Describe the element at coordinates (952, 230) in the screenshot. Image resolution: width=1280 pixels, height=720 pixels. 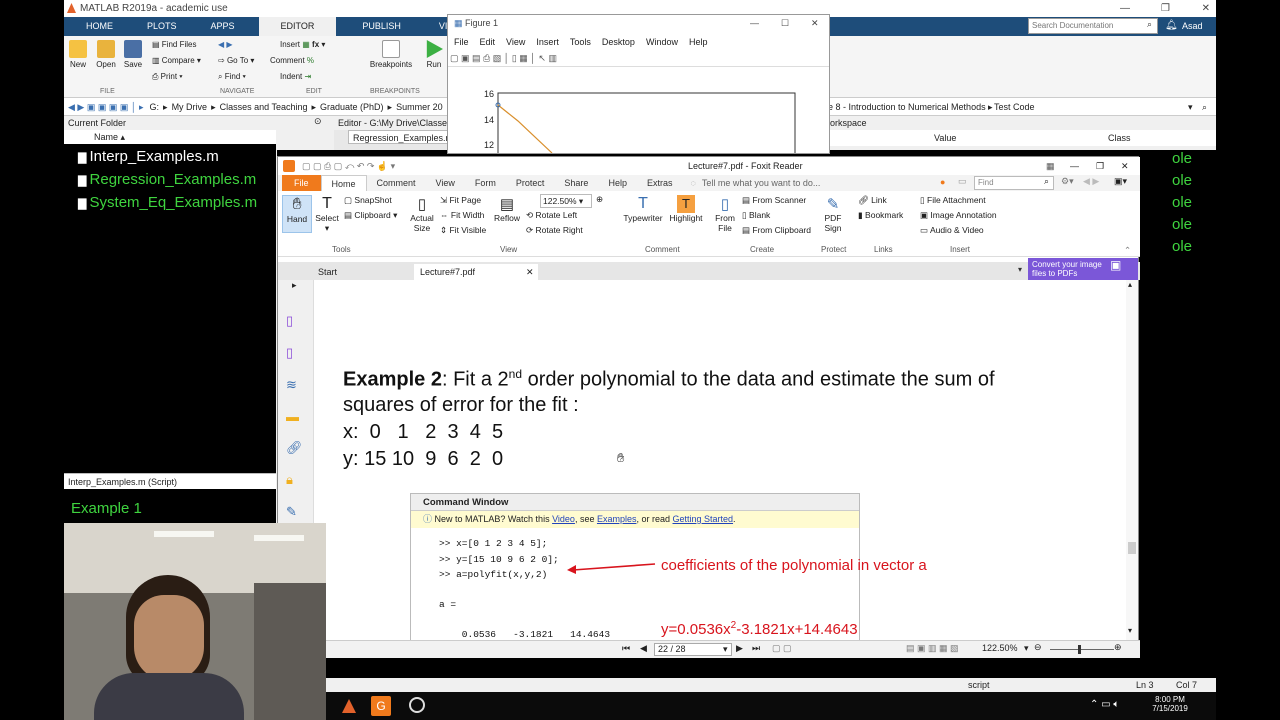
I see `audio-video-button: ▭ Audio & Video` at that location.